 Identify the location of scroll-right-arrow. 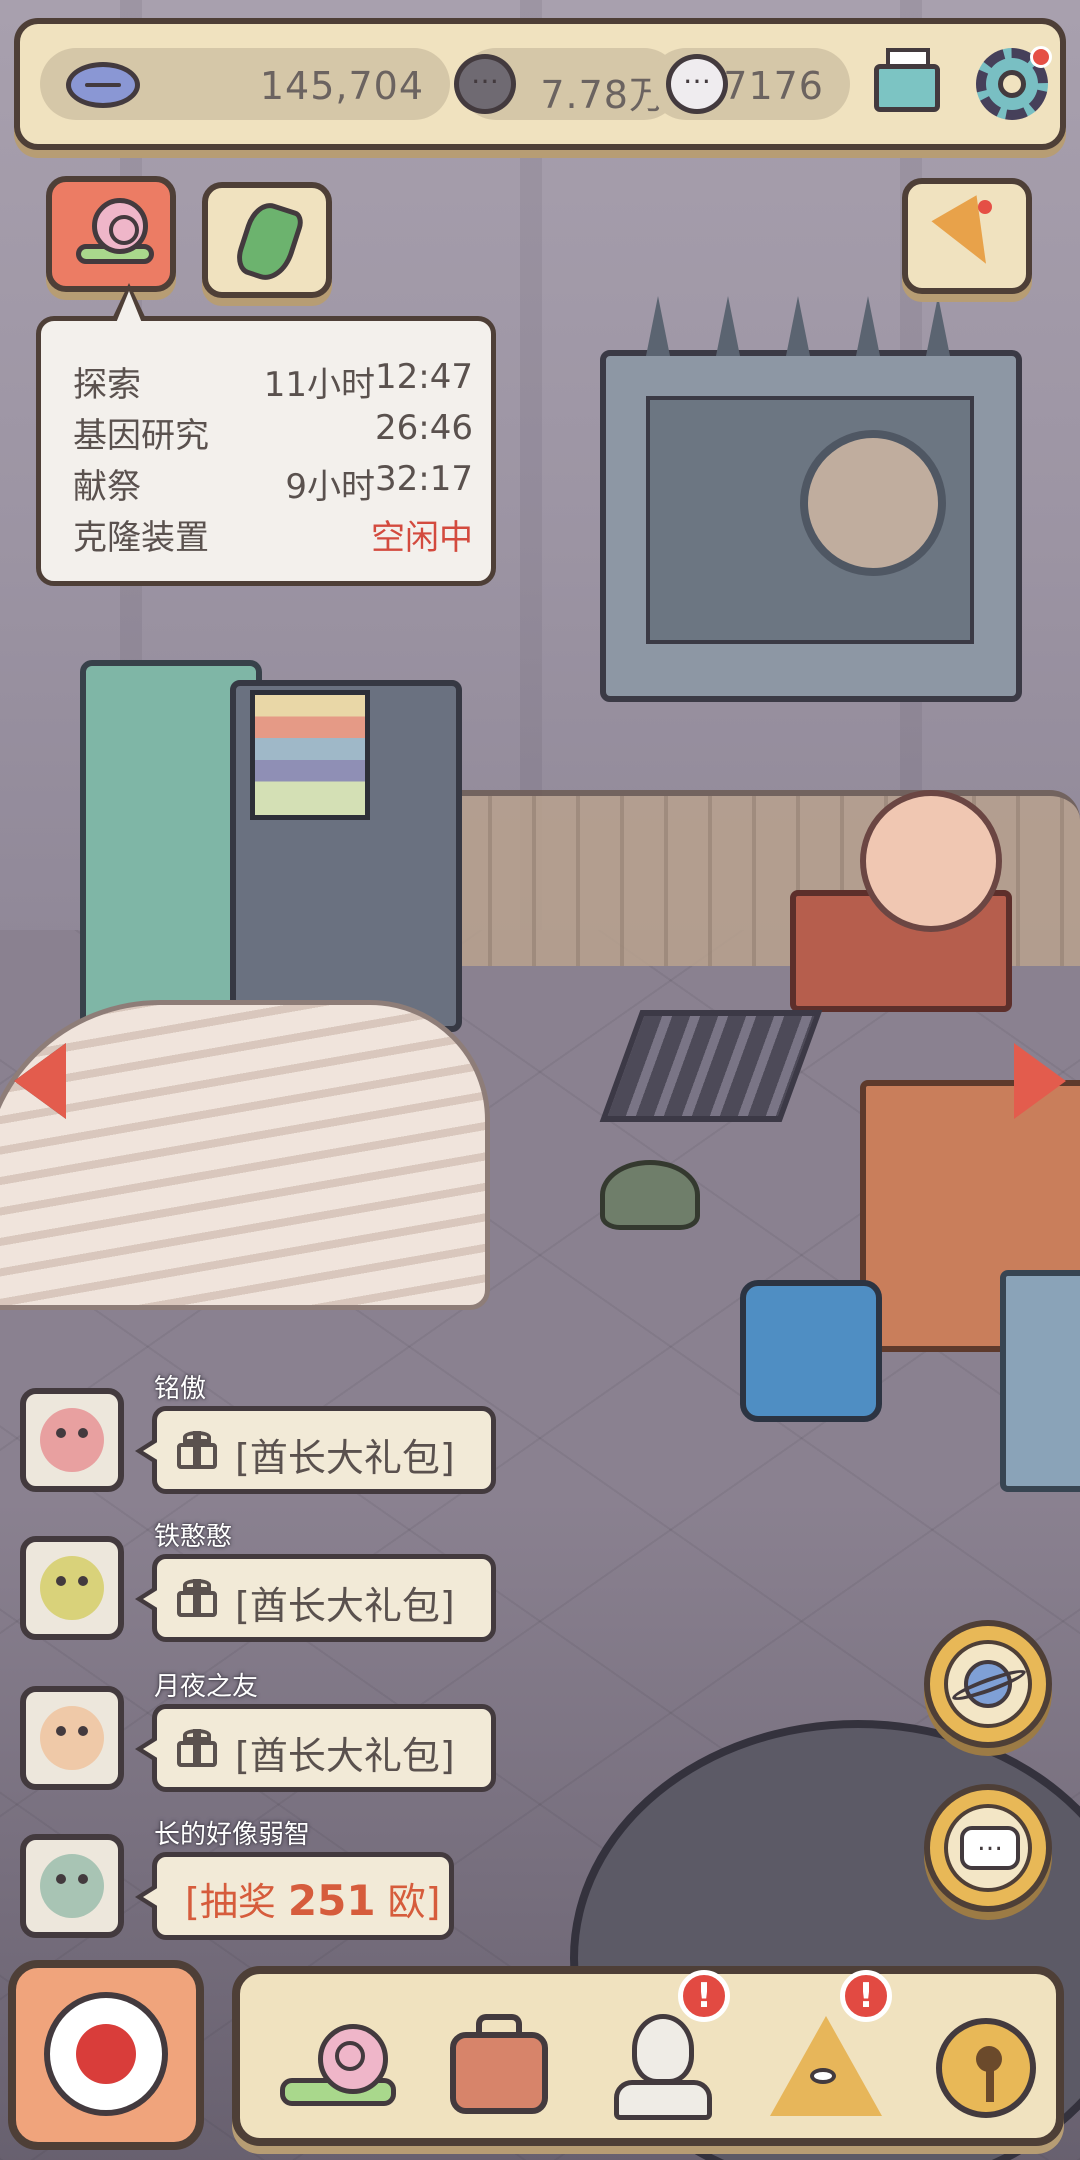
(1042, 1081).